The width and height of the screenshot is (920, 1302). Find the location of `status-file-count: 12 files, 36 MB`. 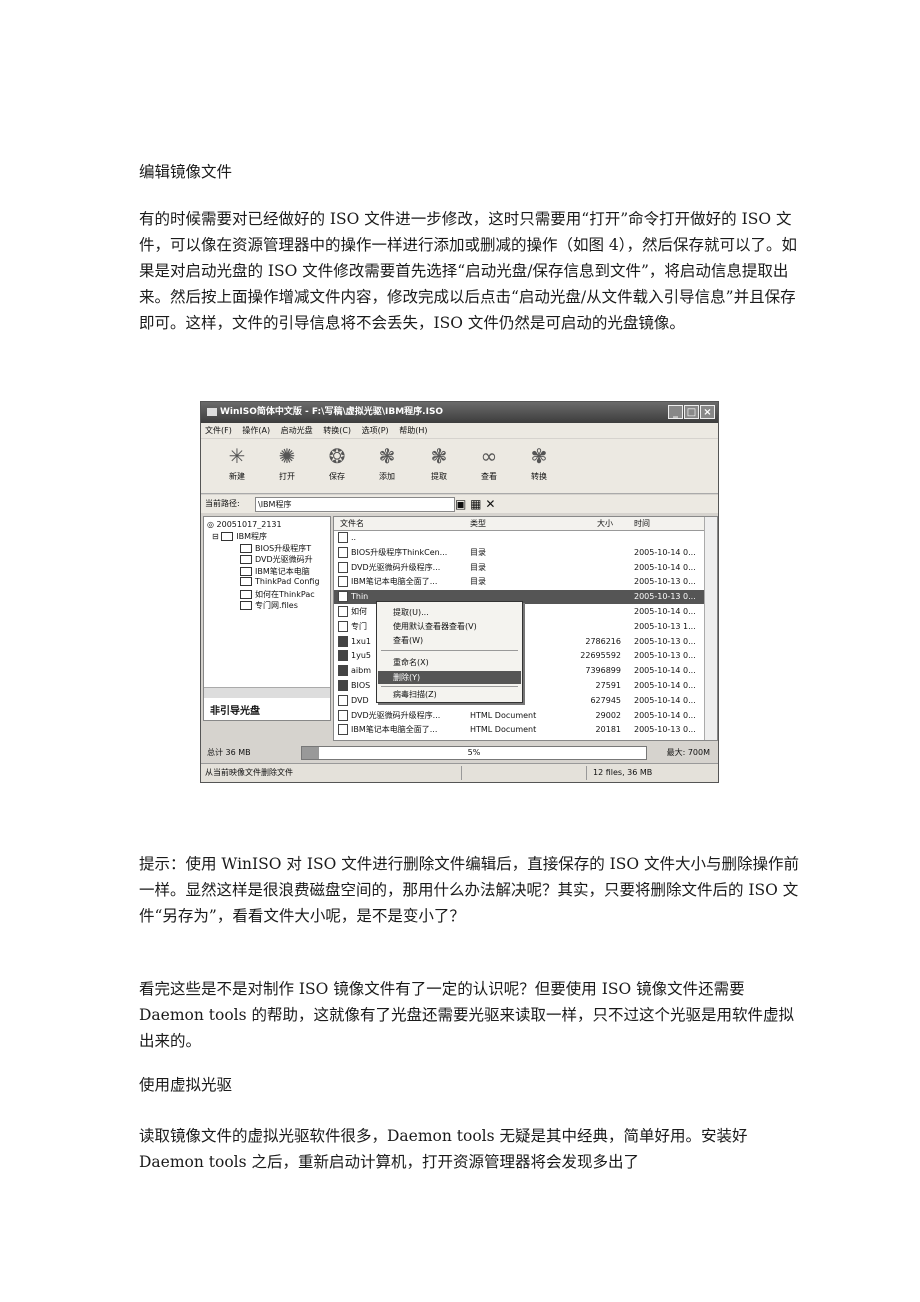

status-file-count: 12 files, 36 MB is located at coordinates (623, 772).